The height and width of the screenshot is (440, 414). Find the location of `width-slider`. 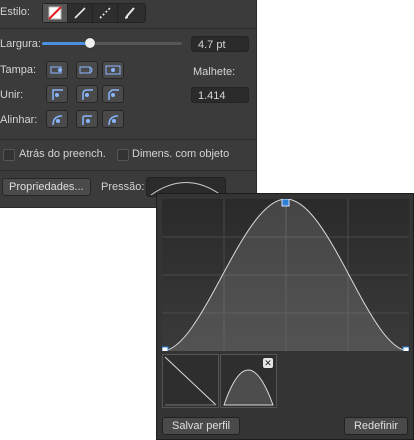

width-slider is located at coordinates (112, 43).